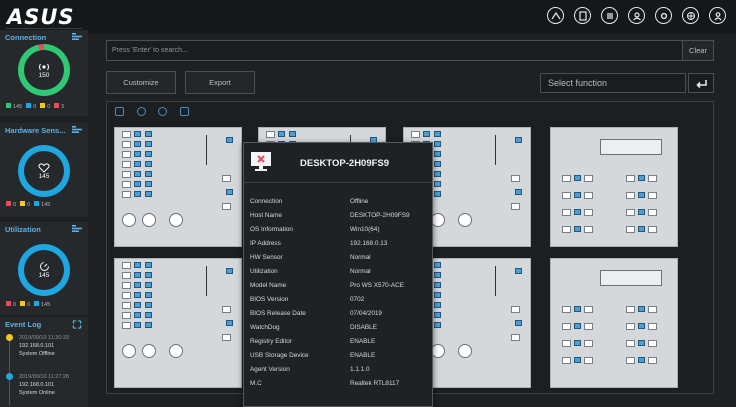 This screenshot has width=736, height=407. Describe the element at coordinates (582, 15) in the screenshot. I see `remote-icon` at that location.